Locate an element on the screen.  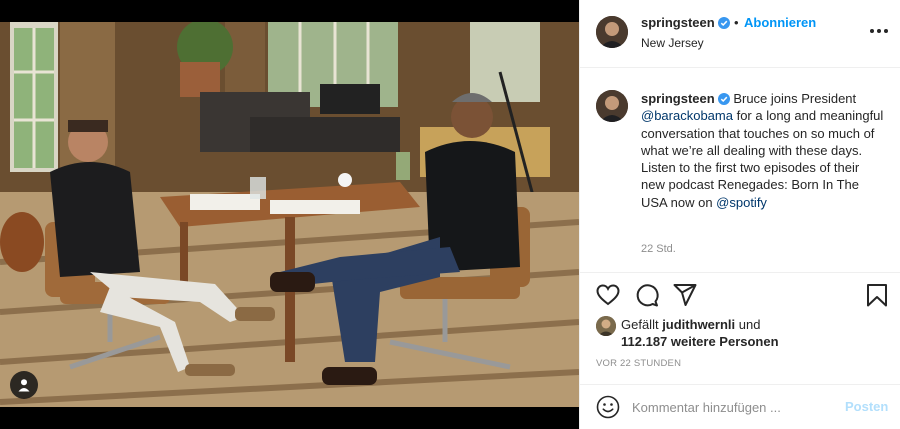
comment-bar: Posten is located at coordinates (740, 406).